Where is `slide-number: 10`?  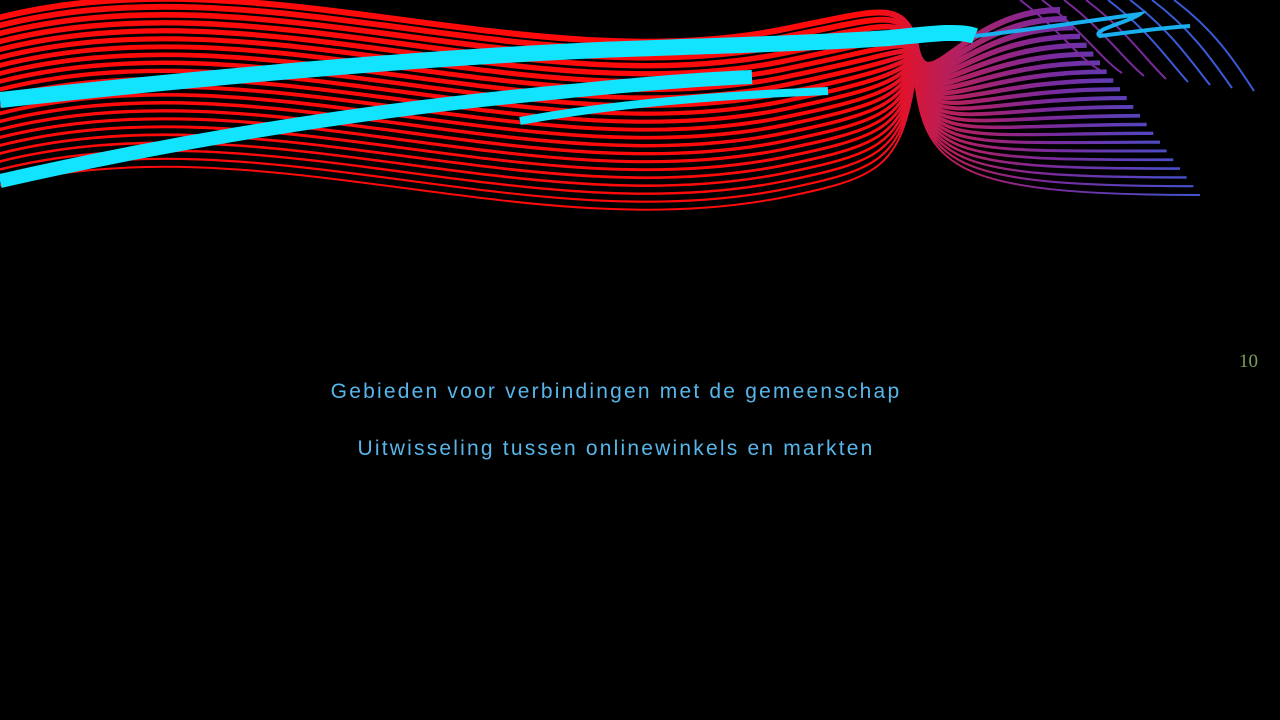 slide-number: 10 is located at coordinates (1248, 361).